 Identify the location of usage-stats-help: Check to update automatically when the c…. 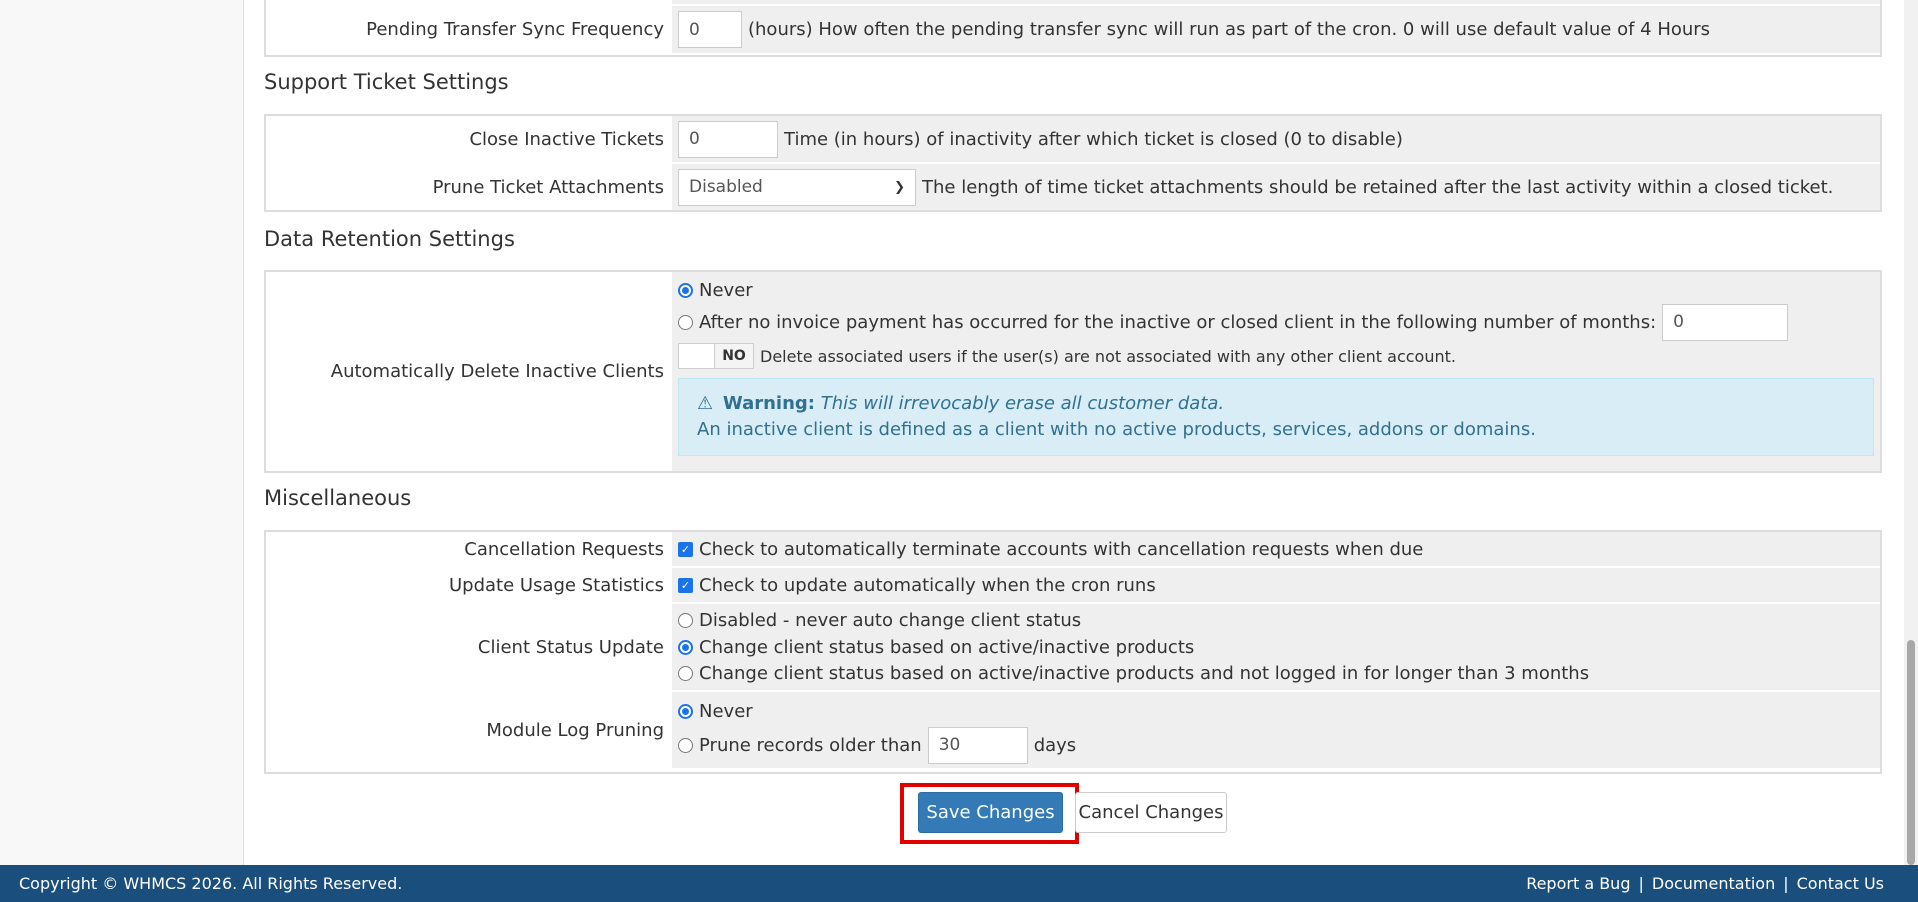
(927, 585).